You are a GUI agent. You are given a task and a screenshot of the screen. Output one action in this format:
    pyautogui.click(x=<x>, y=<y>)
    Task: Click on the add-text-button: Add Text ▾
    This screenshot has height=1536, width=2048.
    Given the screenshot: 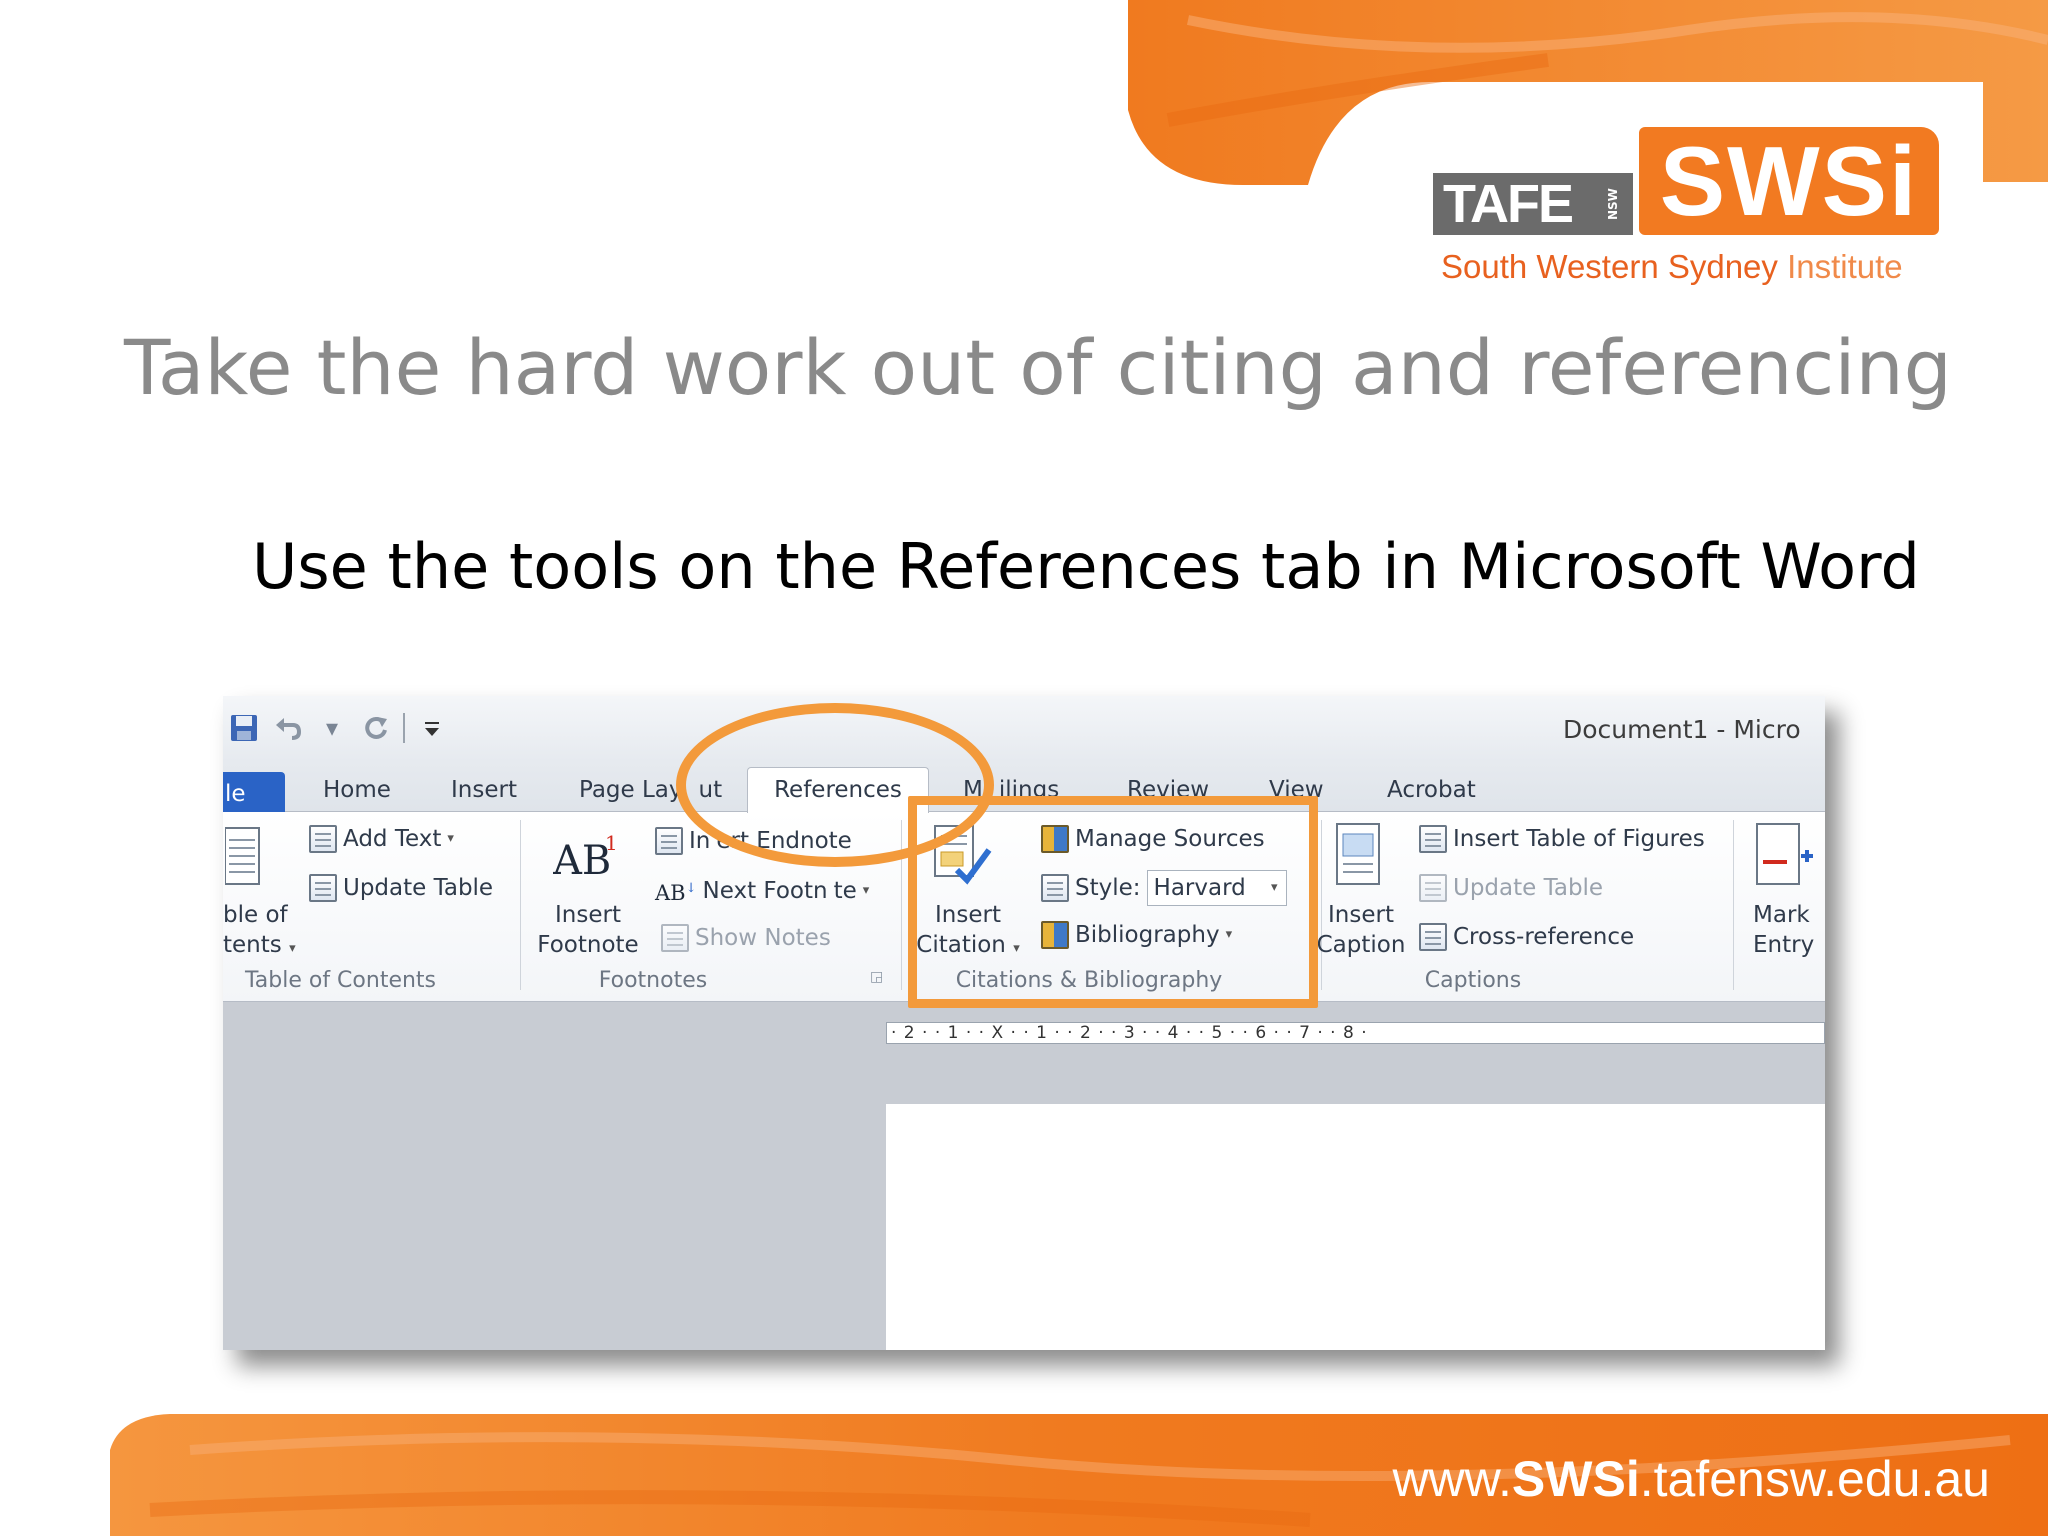 What is the action you would take?
    pyautogui.click(x=381, y=839)
    